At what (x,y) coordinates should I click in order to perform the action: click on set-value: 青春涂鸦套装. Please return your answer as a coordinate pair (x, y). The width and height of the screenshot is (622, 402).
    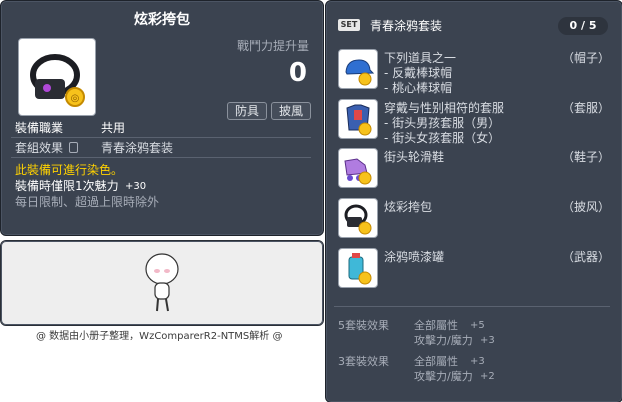
    Looking at the image, I should click on (137, 148).